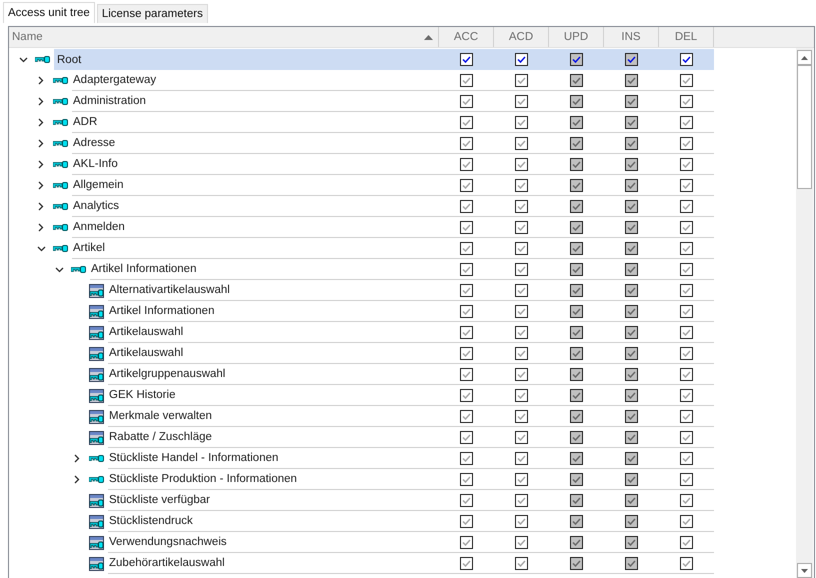 This screenshot has height=578, width=816. I want to click on scrollbar-thumb, so click(804, 127).